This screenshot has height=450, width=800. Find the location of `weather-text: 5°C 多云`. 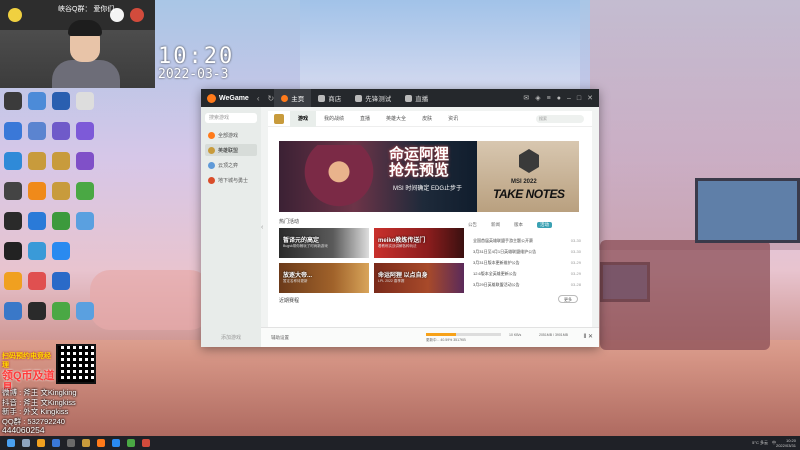

weather-text: 5°C 多云 is located at coordinates (760, 443).